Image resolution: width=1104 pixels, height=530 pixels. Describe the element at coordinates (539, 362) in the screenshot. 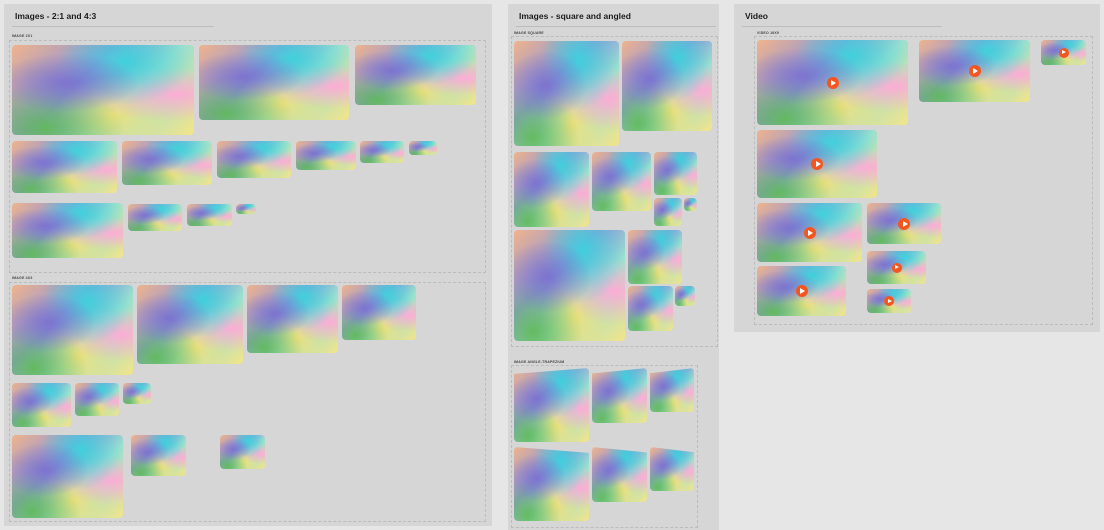

I see `group-label: Image angle-trapezium` at that location.